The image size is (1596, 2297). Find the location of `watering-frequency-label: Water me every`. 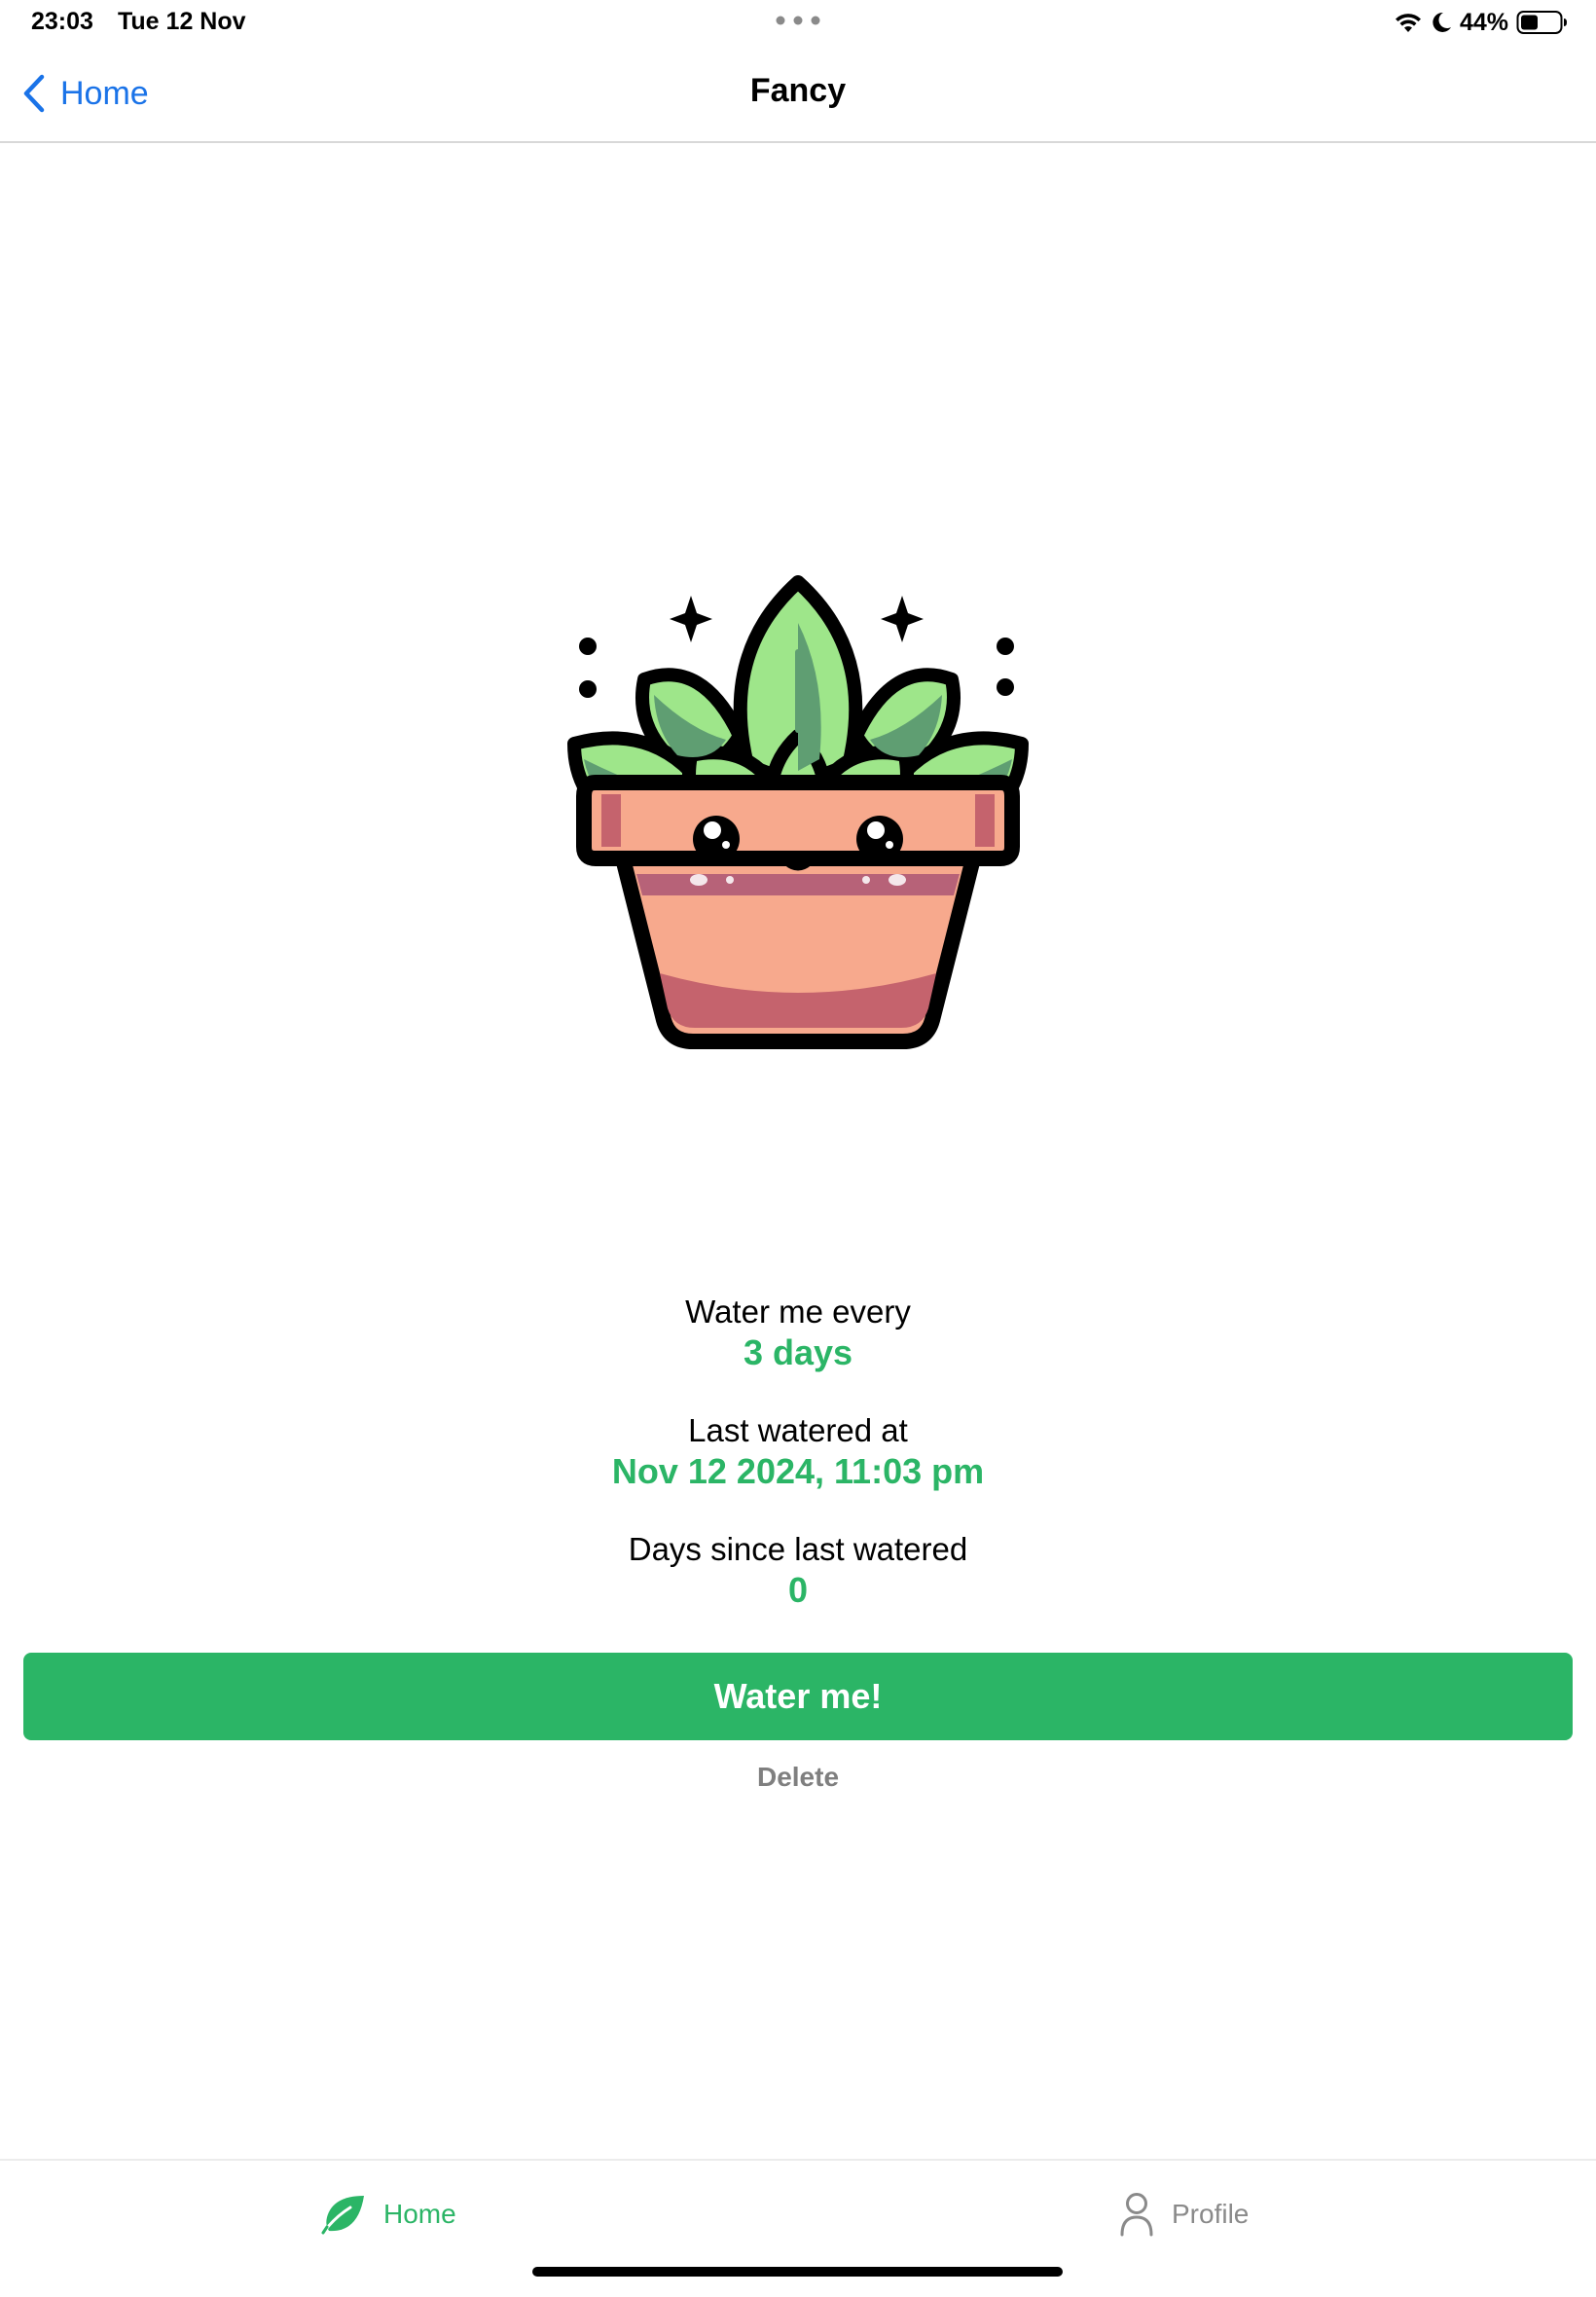

watering-frequency-label: Water me every is located at coordinates (798, 1312).